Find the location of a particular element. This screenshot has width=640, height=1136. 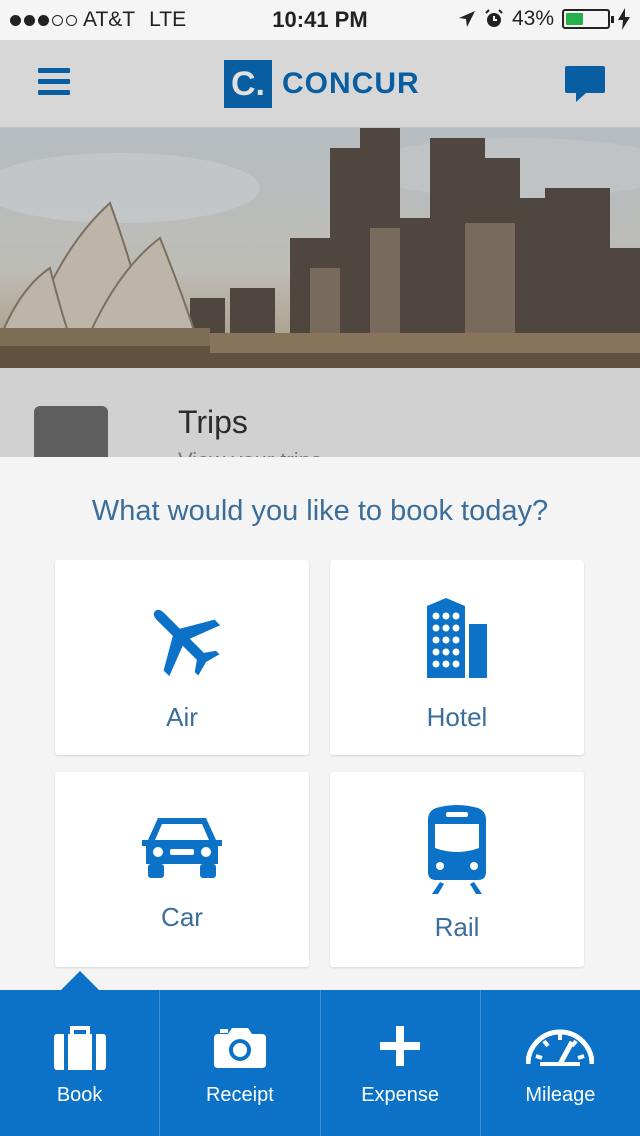

location-arrow-icon is located at coordinates (466, 19).